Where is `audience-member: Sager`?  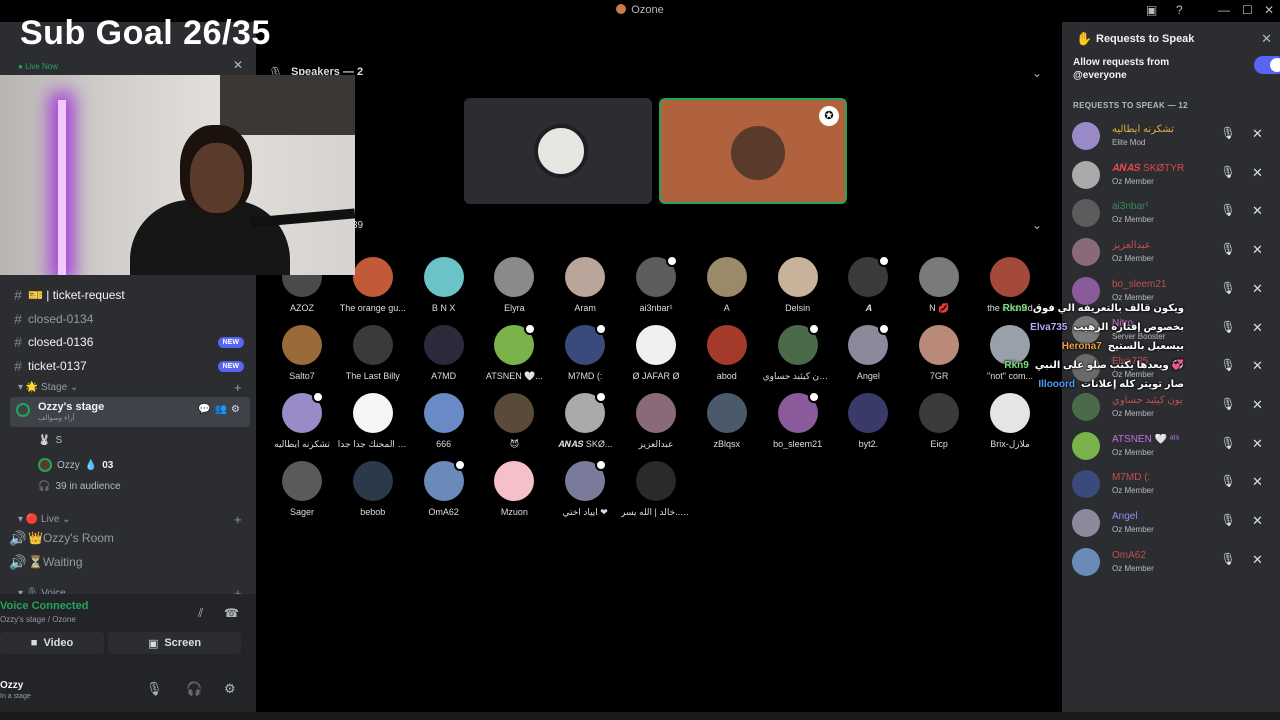
audience-member: Sager is located at coordinates (302, 489).